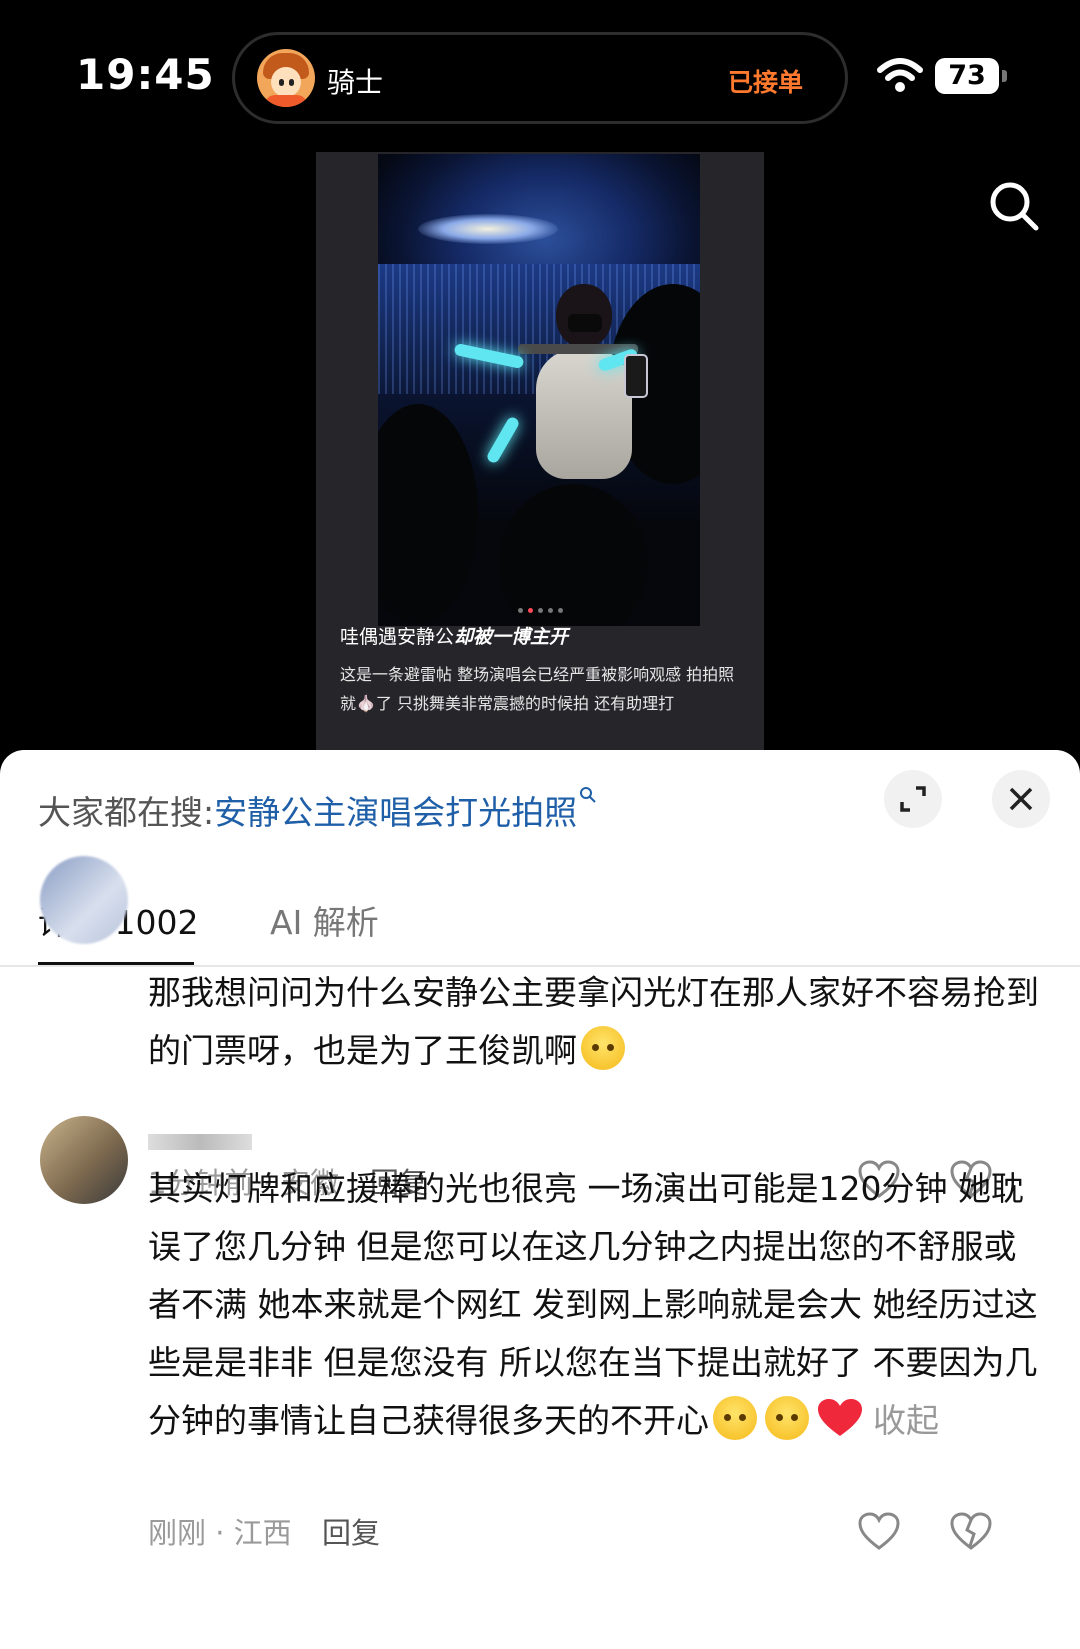  Describe the element at coordinates (1004, 76) in the screenshot. I see `battery-tip` at that location.